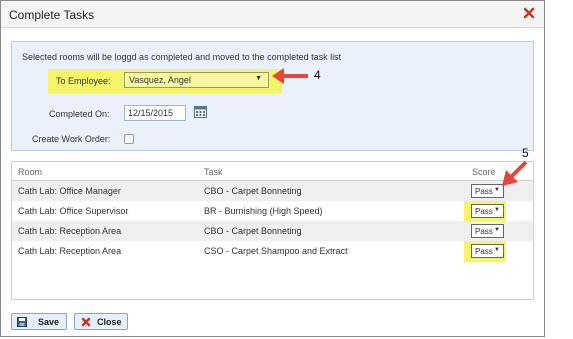  I want to click on annotation-number-4: 4, so click(317, 75).